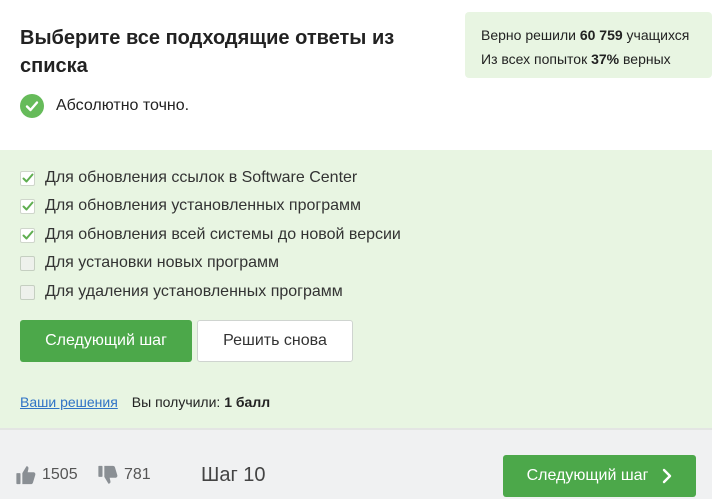 Image resolution: width=720 pixels, height=499 pixels. Describe the element at coordinates (534, 59) in the screenshot. I see `attempts-prefix: Из всех попыток` at that location.